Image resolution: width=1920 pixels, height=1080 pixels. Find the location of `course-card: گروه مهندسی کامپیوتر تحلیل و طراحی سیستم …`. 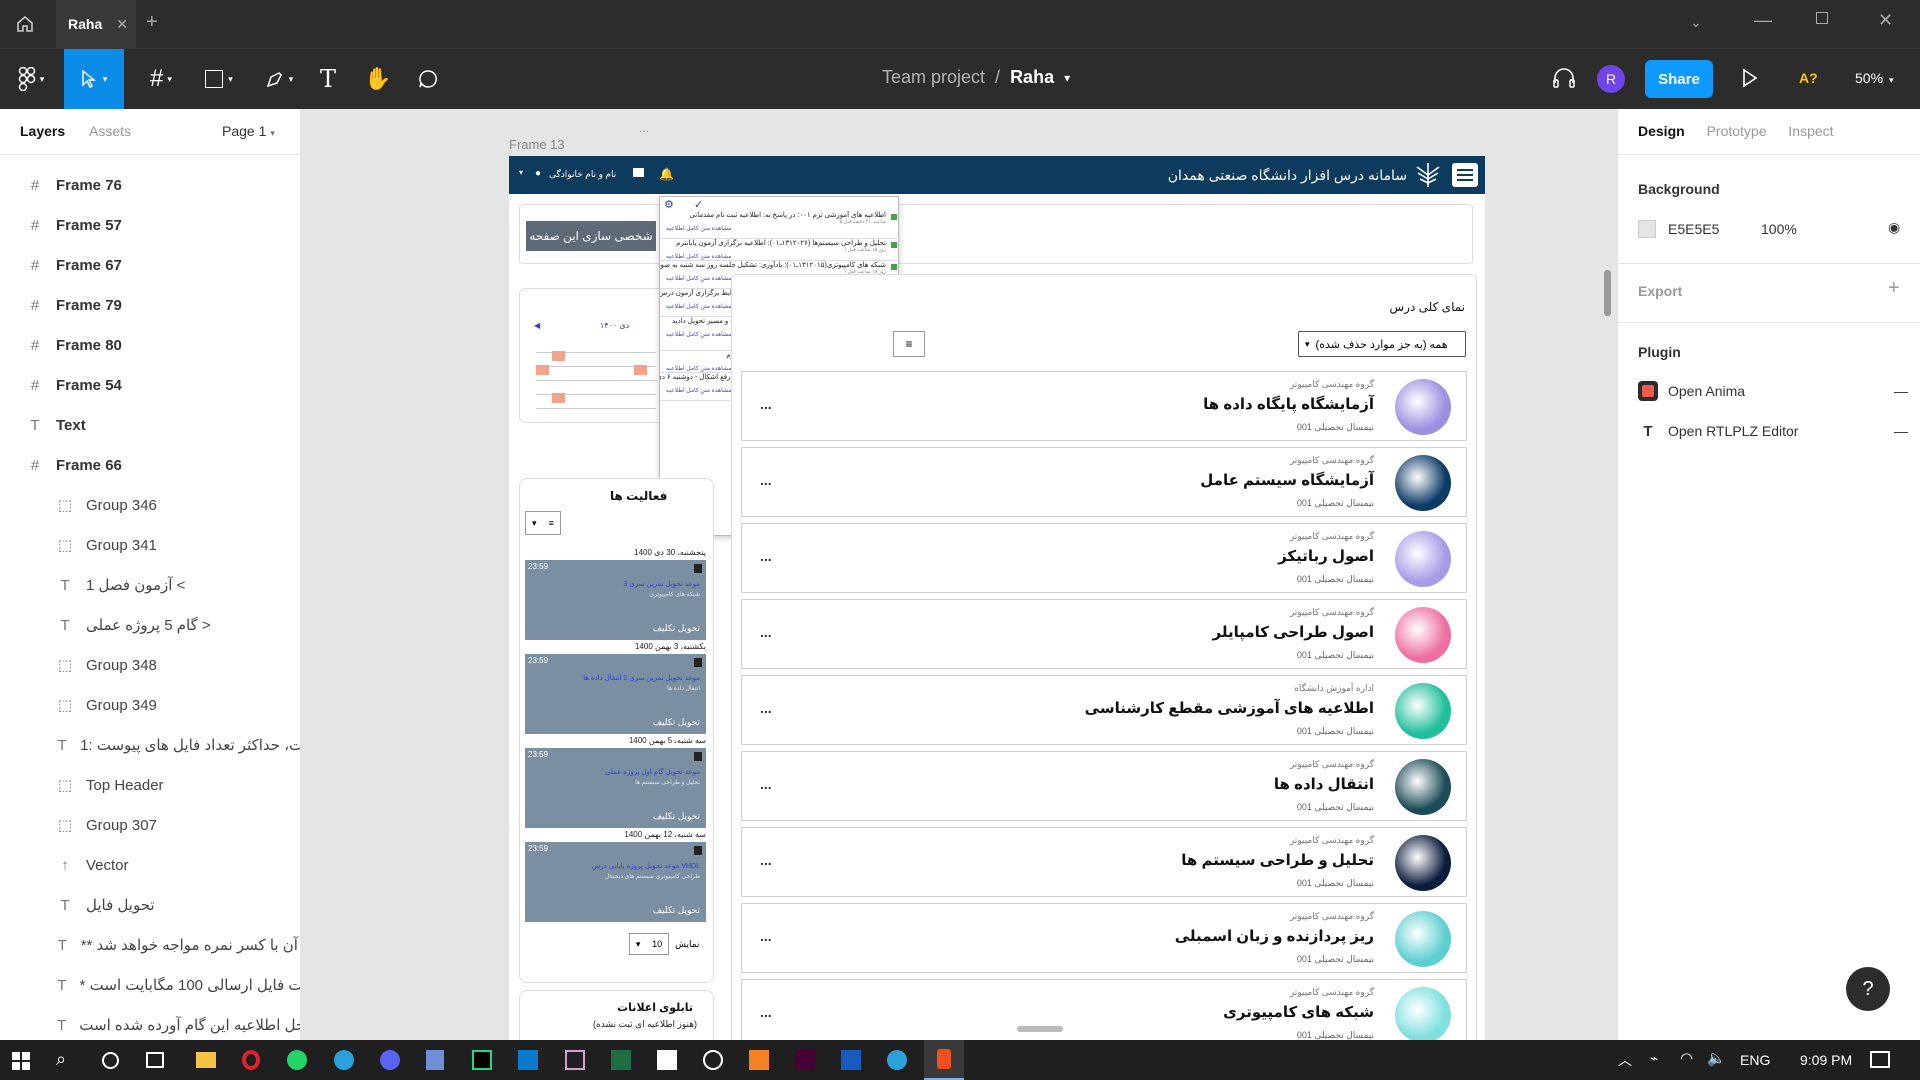

course-card: گروه مهندسی کامپیوتر تحلیل و طراحی سیستم … is located at coordinates (1104, 862).